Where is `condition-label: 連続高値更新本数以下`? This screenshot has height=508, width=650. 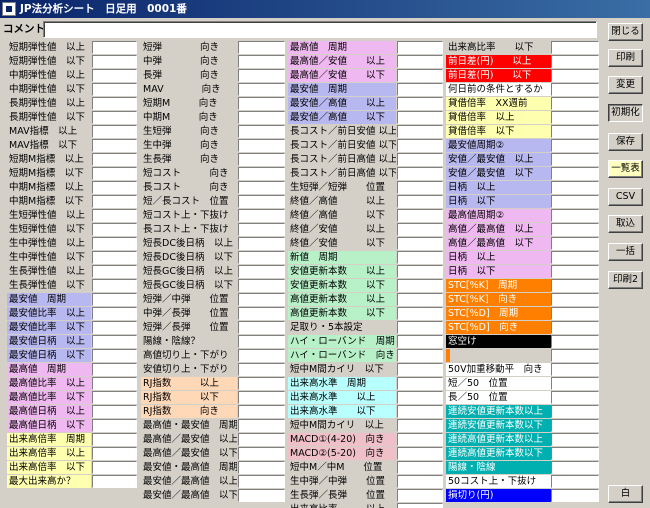 condition-label: 連続高値更新本数以下 is located at coordinates (498, 453).